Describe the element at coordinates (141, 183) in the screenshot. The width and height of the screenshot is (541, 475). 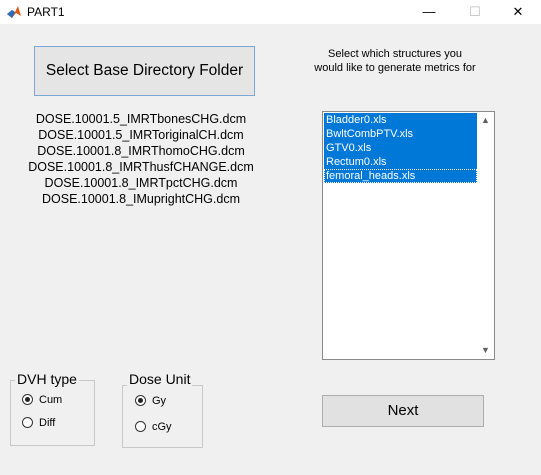
I see `file-name: DOSE.10001.8_IMRTpctCHG.dcm` at that location.